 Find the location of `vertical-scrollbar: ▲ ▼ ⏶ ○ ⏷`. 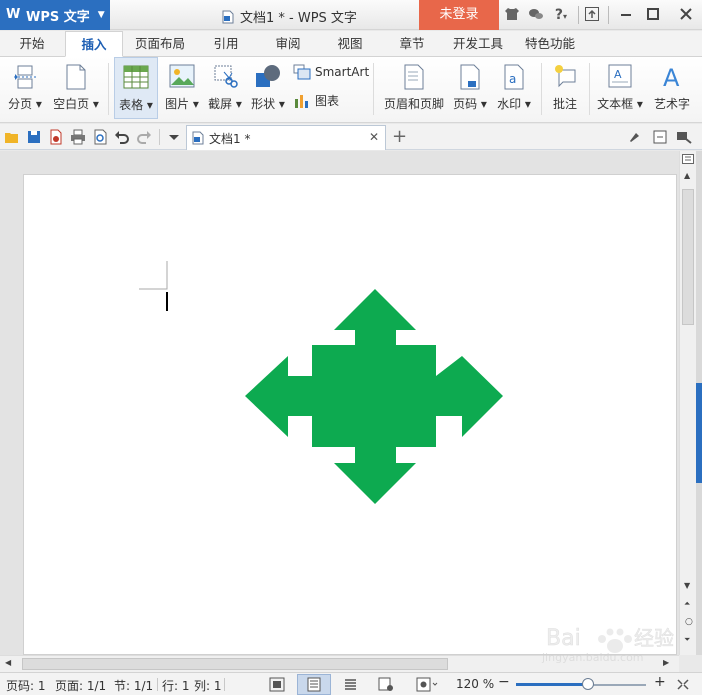

vertical-scrollbar: ▲ ▼ ⏶ ○ ⏷ is located at coordinates (687, 403).